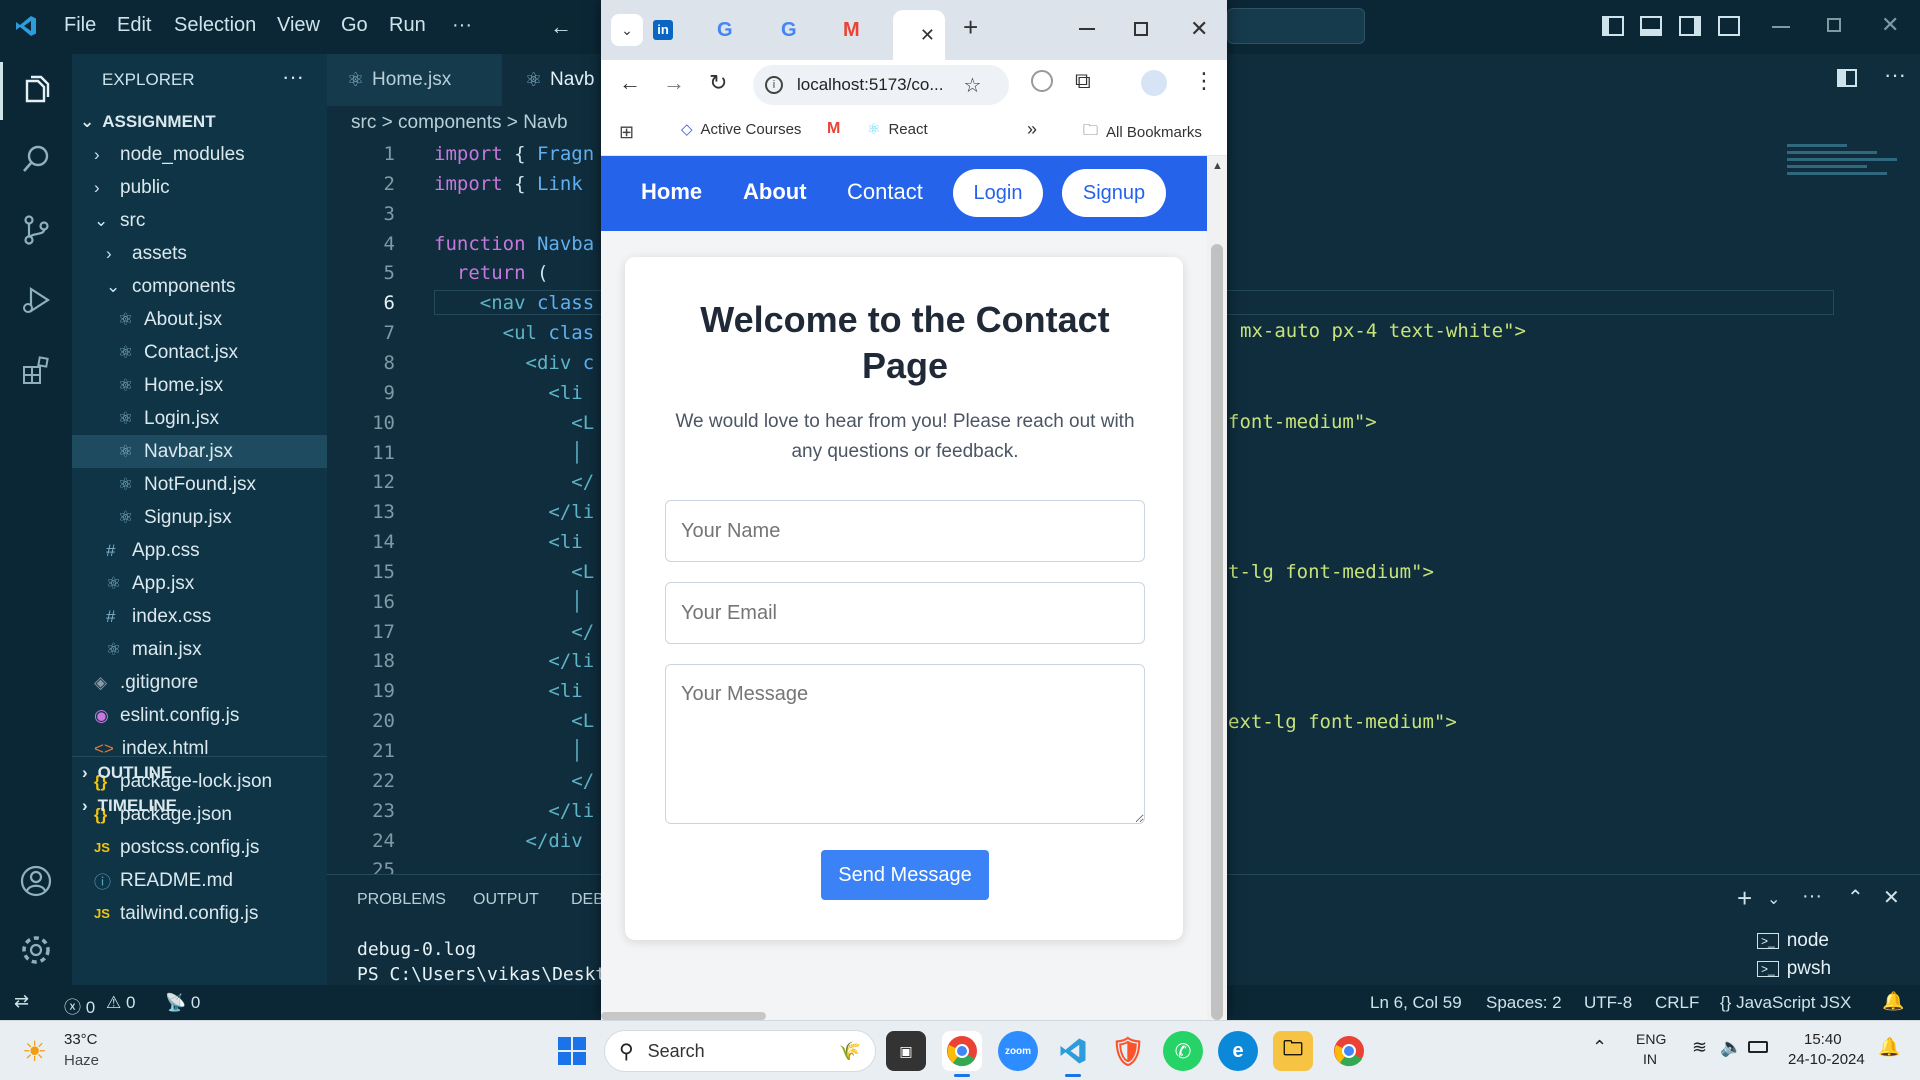 This screenshot has width=1920, height=1080. I want to click on menu-run: Run, so click(407, 25).